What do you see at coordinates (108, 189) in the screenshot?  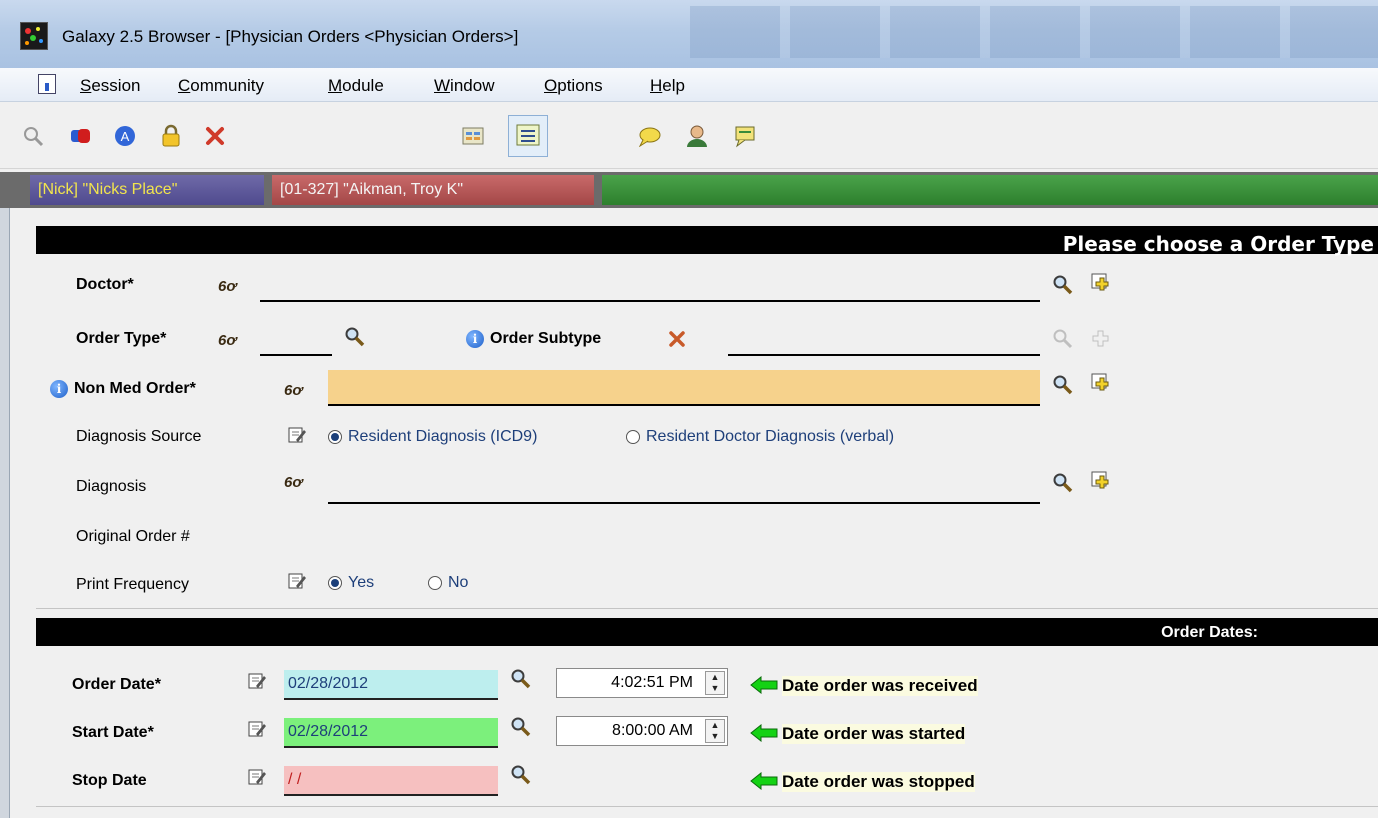 I see `facility-label: [Nick] "Nicks Place"` at bounding box center [108, 189].